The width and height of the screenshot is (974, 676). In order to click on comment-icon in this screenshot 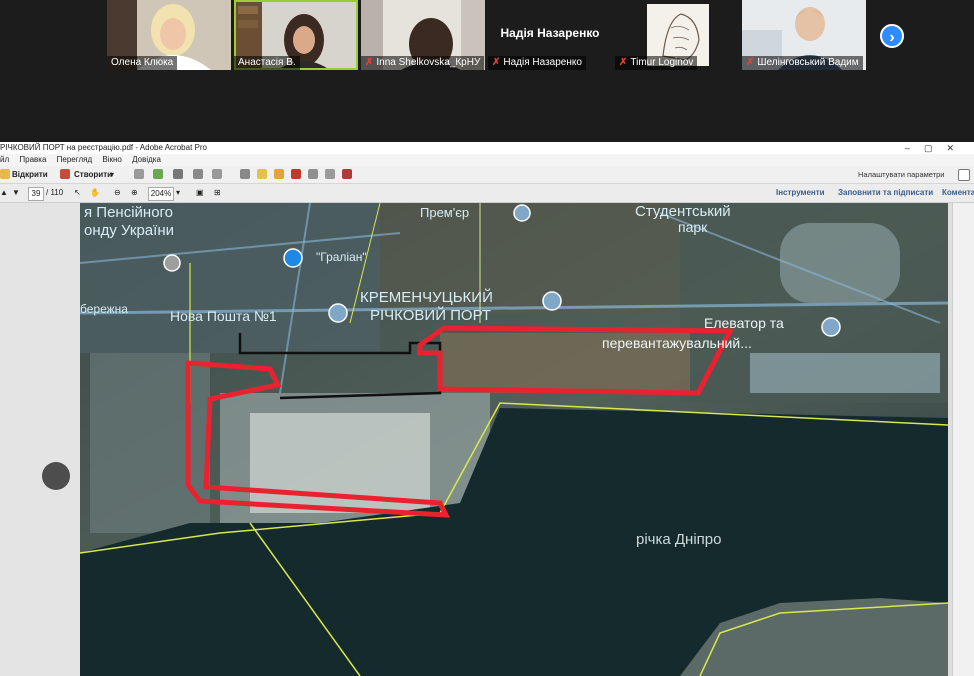, I will do `click(262, 174)`.